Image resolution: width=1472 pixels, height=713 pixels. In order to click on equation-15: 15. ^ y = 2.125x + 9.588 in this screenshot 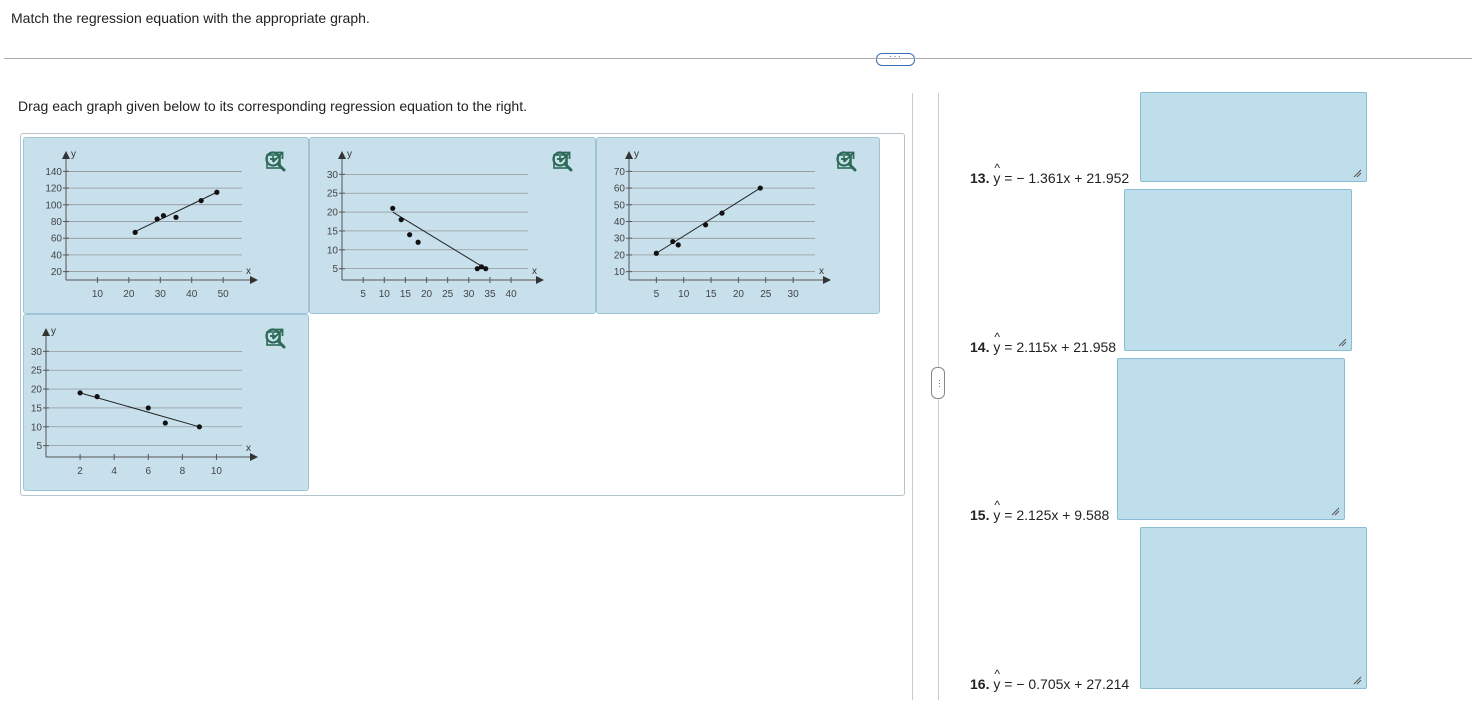, I will do `click(1040, 510)`.